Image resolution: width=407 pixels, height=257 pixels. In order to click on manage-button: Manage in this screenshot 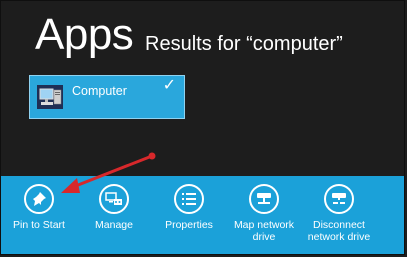, I will do `click(114, 207)`.